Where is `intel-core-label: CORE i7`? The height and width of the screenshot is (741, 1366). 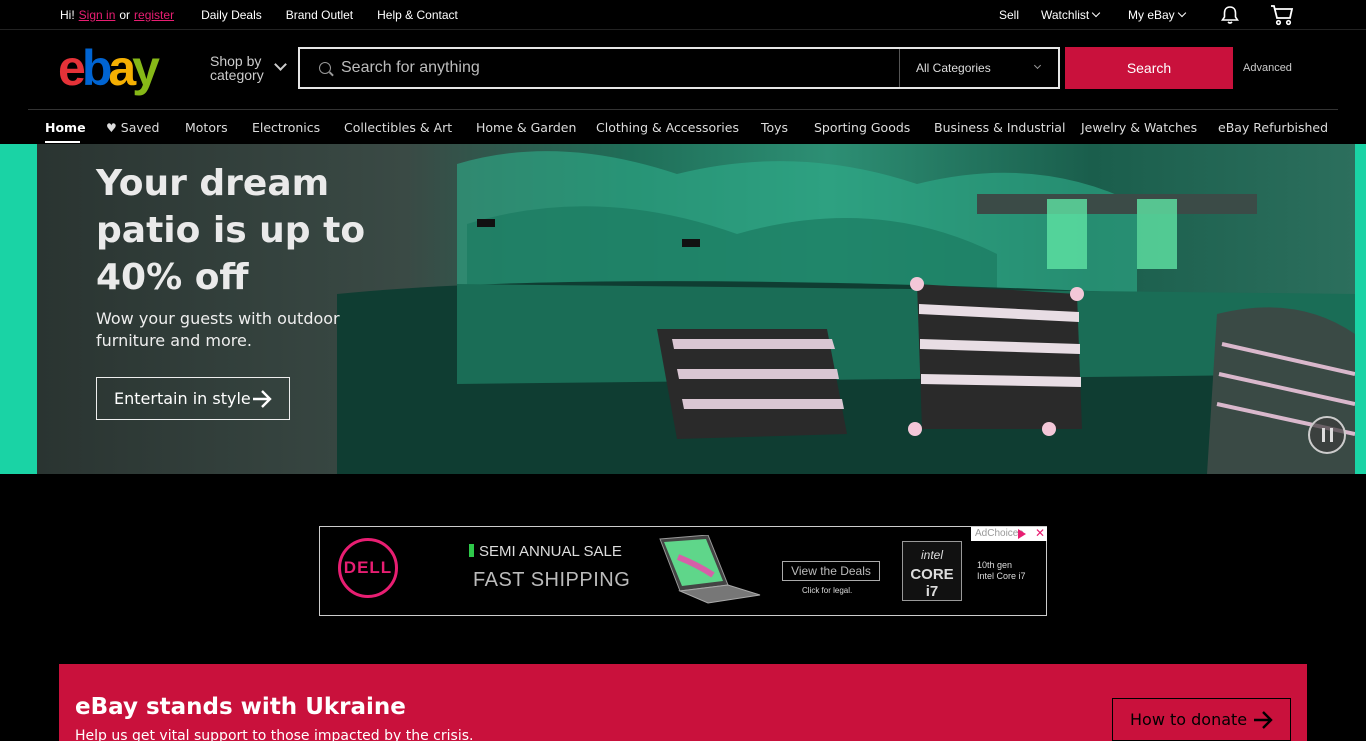 intel-core-label: CORE i7 is located at coordinates (932, 583).